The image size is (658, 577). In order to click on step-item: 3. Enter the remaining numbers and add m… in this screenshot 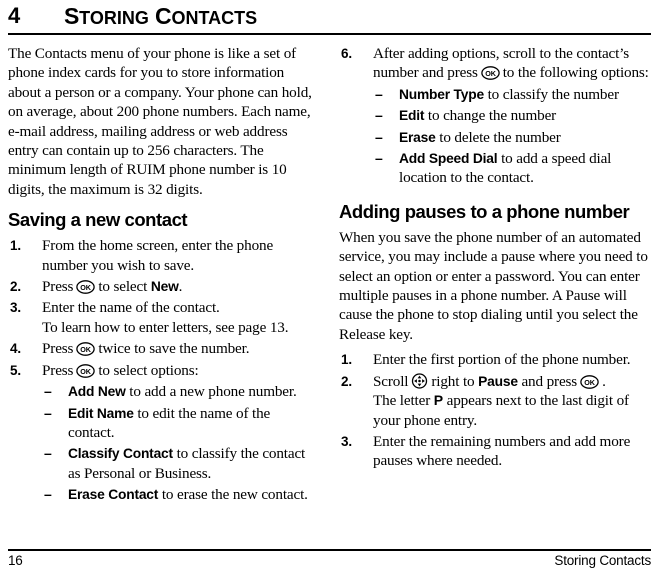, I will do `click(495, 451)`.